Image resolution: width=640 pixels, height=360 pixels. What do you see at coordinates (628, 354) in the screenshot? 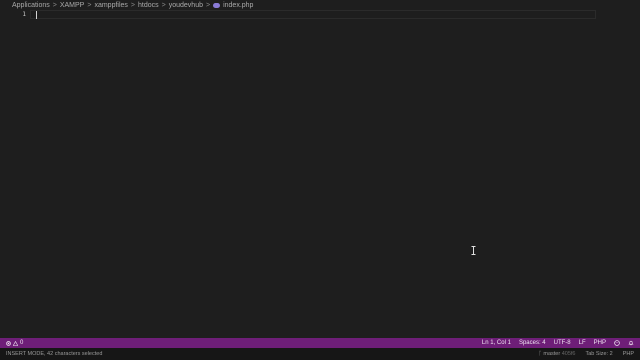
I see `bottom-language: PHP` at bounding box center [628, 354].